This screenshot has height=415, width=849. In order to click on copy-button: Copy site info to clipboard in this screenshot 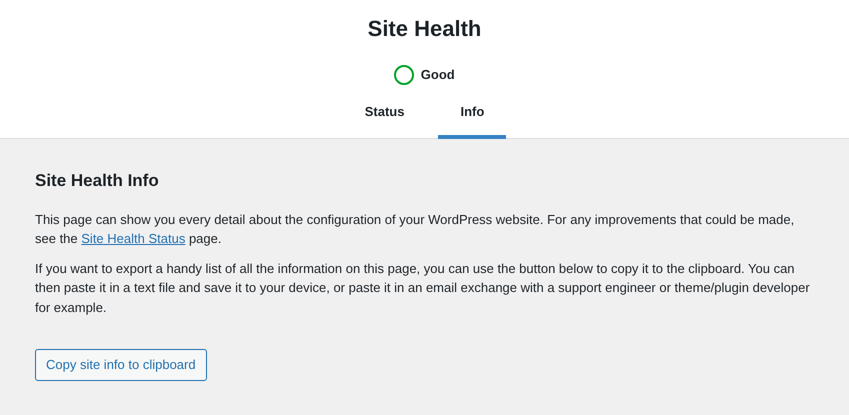, I will do `click(121, 365)`.